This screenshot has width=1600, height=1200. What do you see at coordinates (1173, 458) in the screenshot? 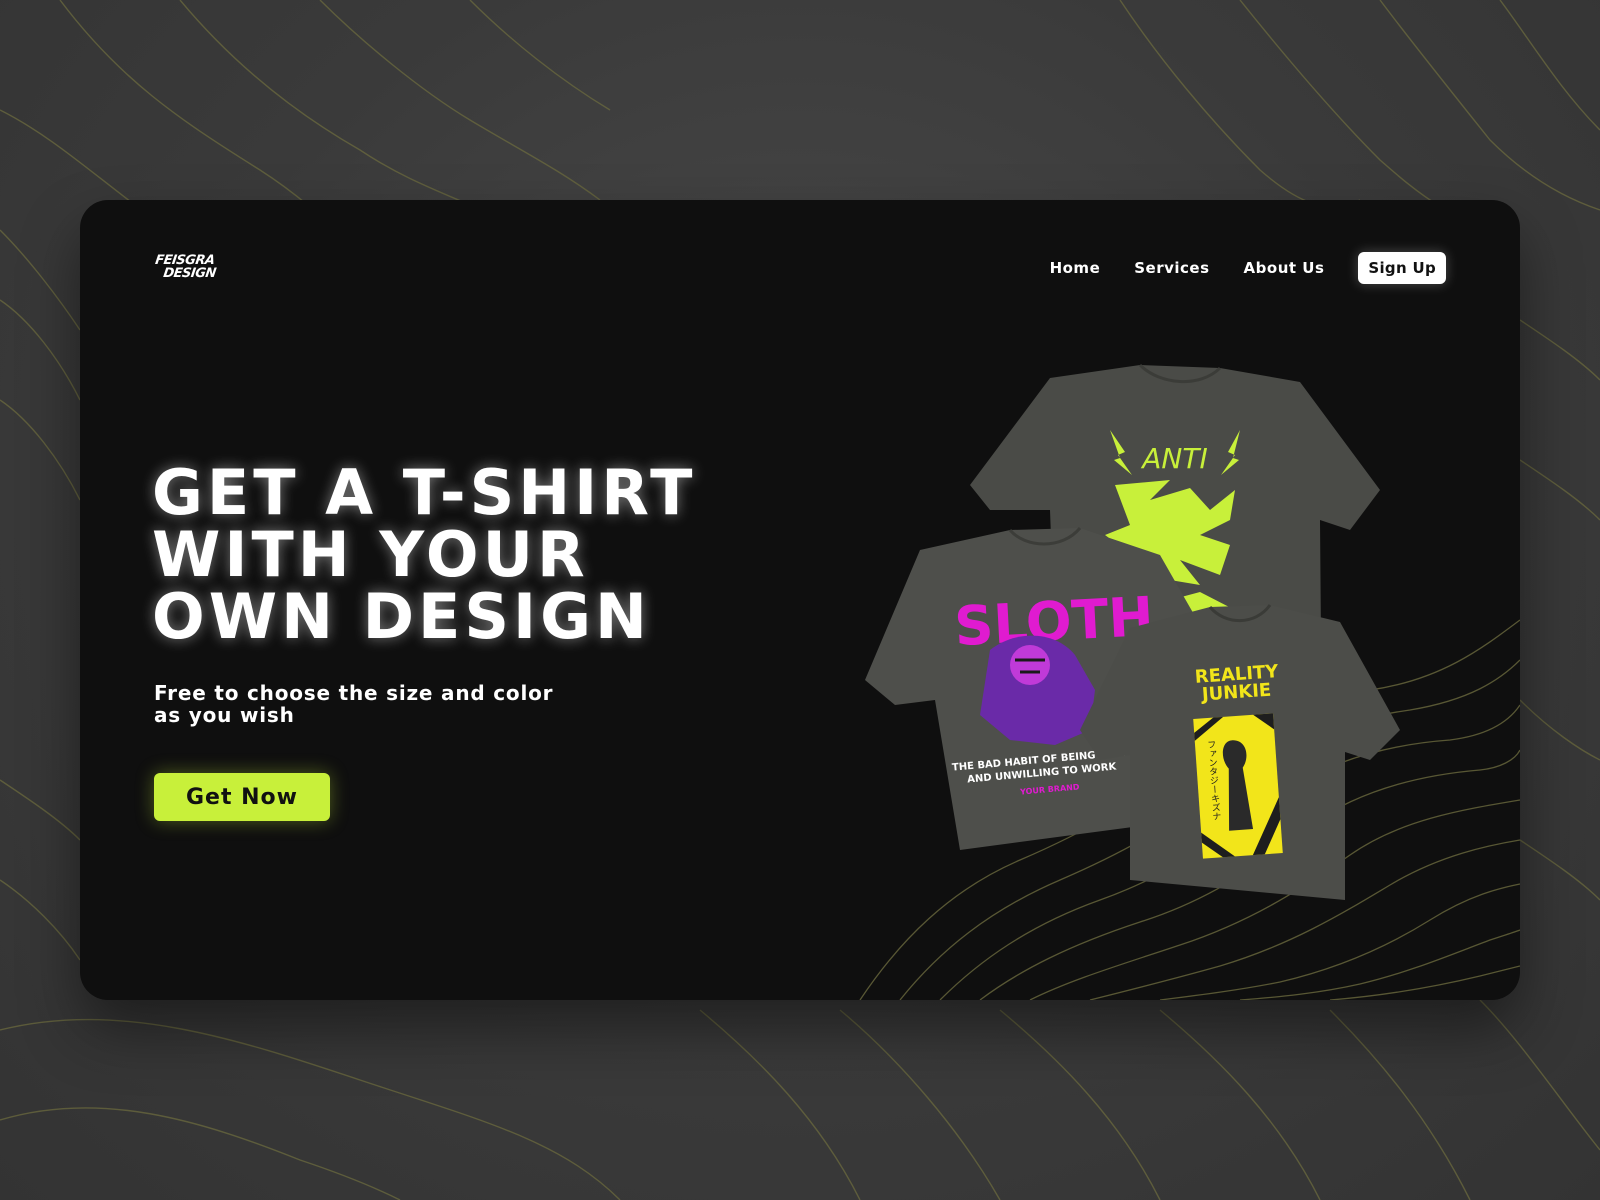
I see `anti-print-text: ANTI` at bounding box center [1173, 458].